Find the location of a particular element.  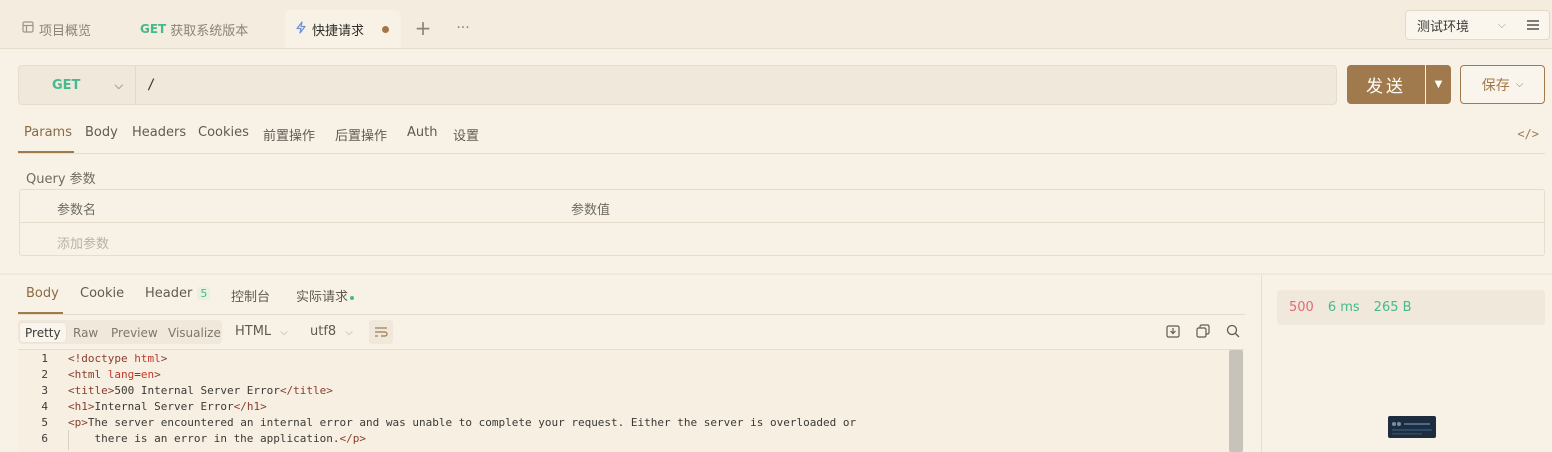

hamburger-icon is located at coordinates (1532, 25).